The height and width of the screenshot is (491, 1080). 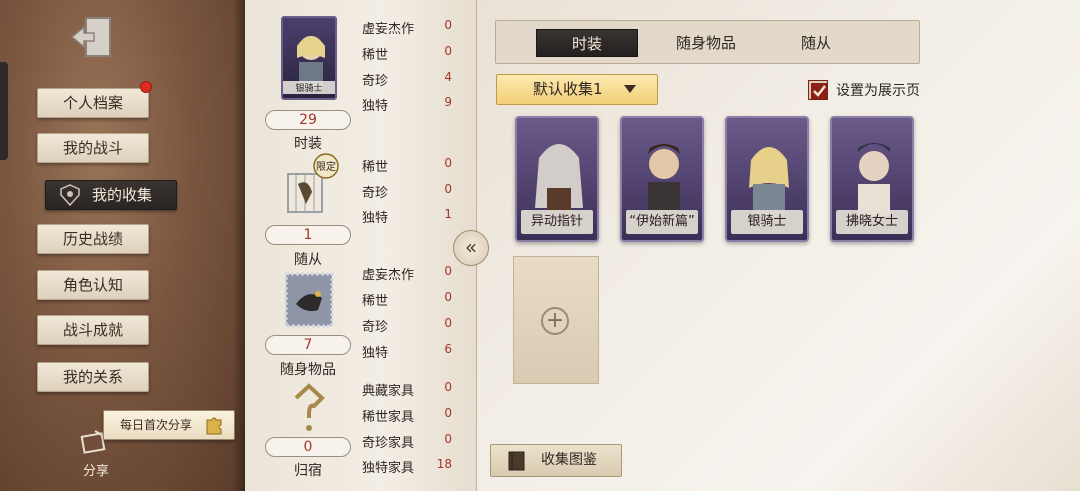 I want to click on share-label: 分享, so click(x=95, y=471).